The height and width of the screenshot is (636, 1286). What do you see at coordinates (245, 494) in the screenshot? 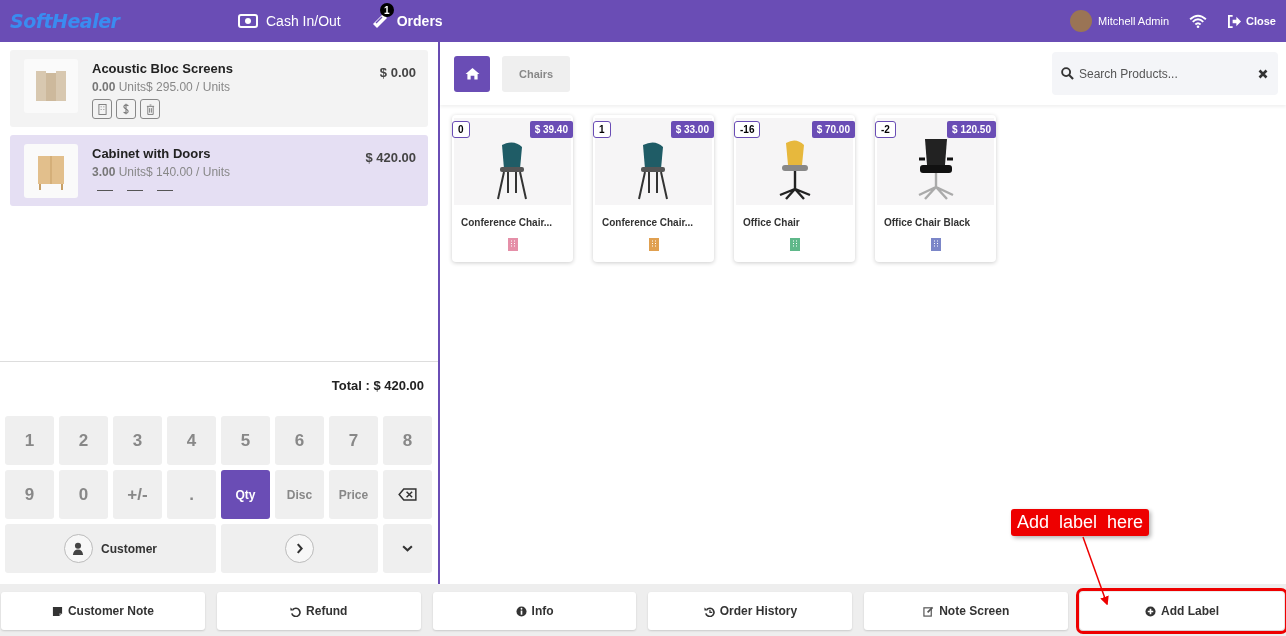
I see `mode-key: Qty` at bounding box center [245, 494].